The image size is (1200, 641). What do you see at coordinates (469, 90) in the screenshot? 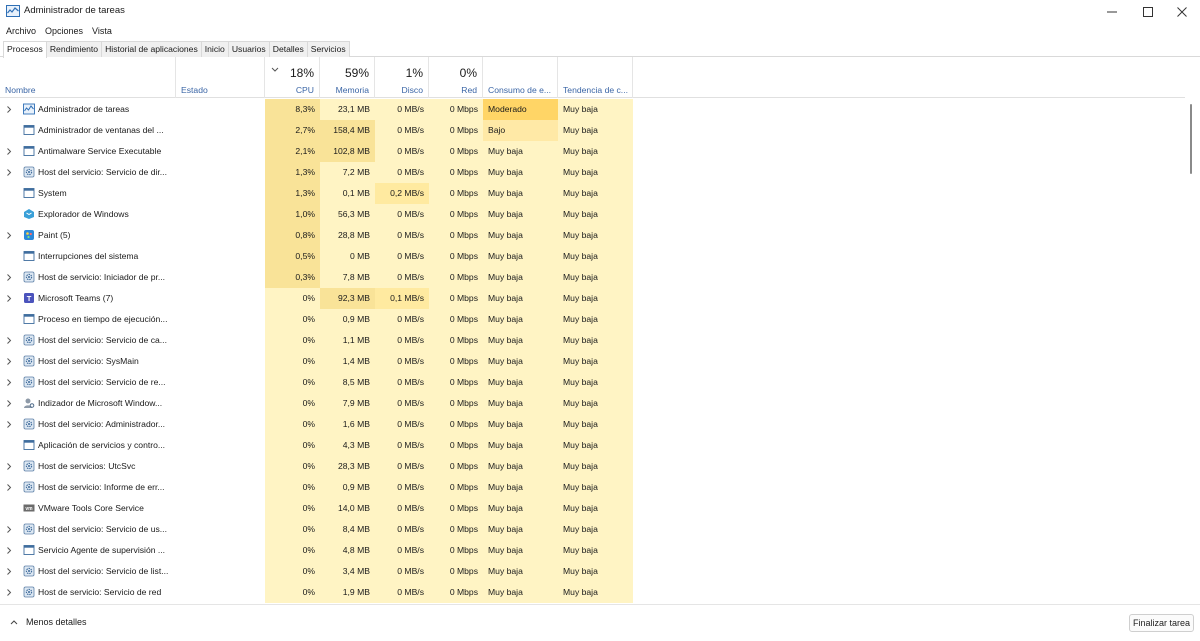
I see `column-network-label: Red` at bounding box center [469, 90].